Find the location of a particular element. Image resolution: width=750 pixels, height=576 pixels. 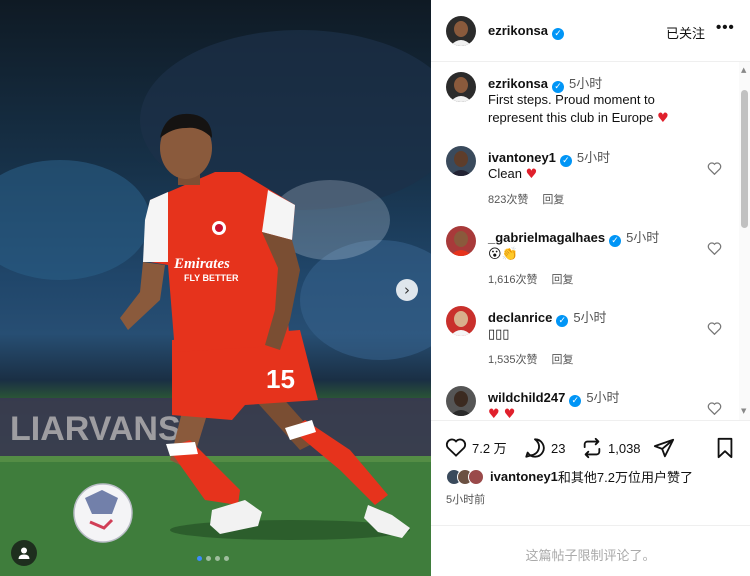

comment-username-text: ivantoney1 is located at coordinates (522, 157).